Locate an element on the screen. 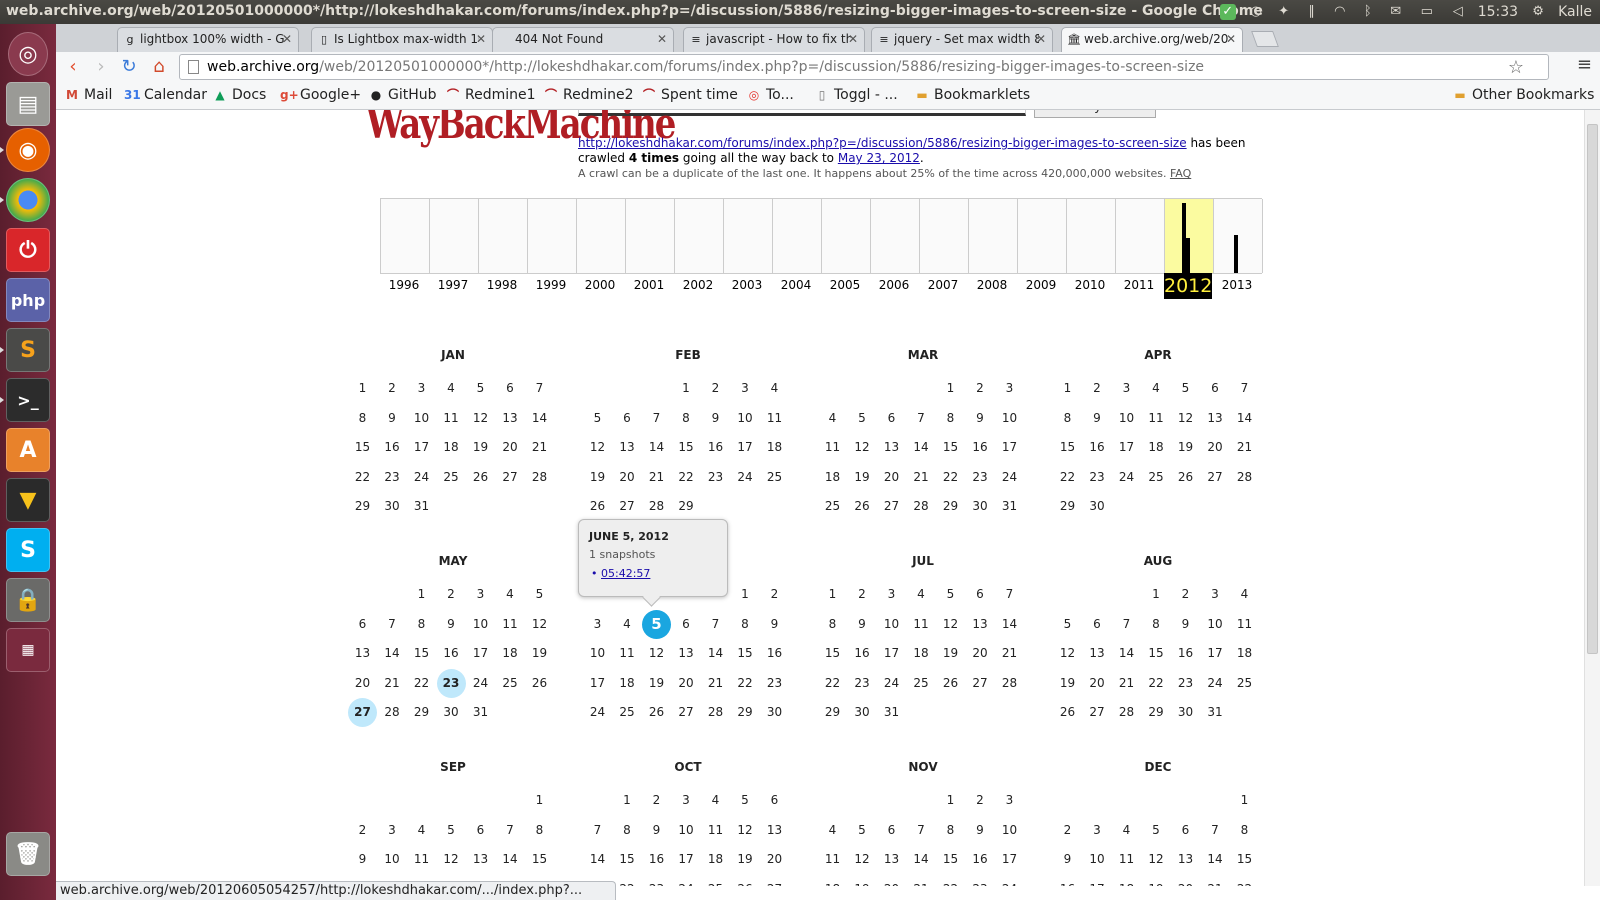 This screenshot has height=900, width=1600. clock: 15:33 is located at coordinates (1498, 12).